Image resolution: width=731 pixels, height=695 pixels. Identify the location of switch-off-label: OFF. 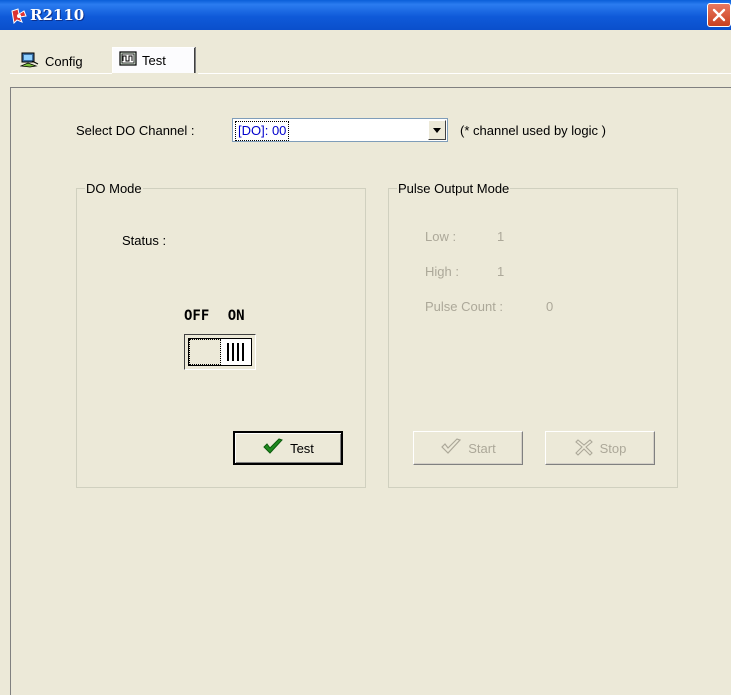
(197, 316).